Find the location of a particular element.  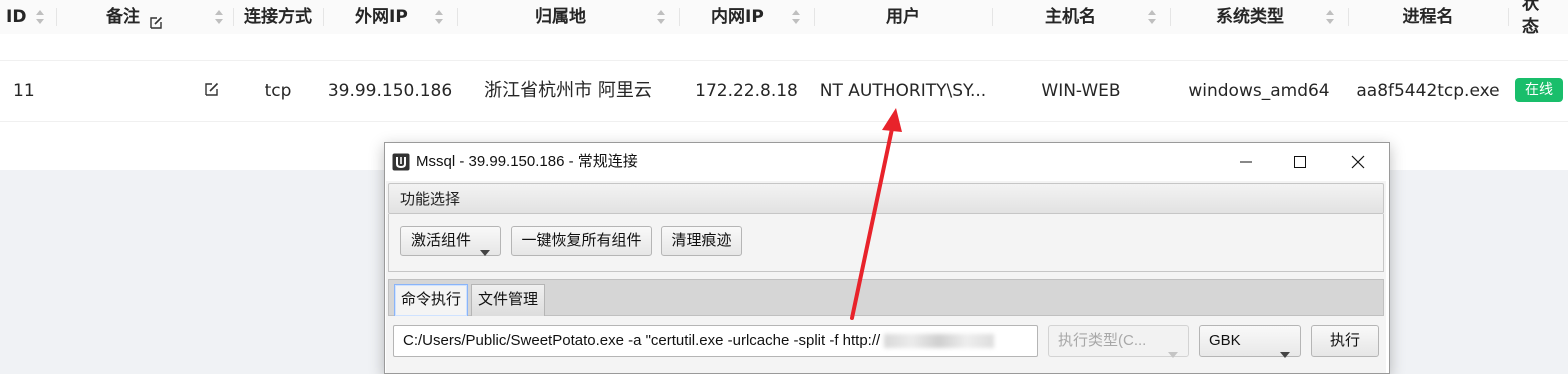

status-badge: 在线 is located at coordinates (1539, 90).